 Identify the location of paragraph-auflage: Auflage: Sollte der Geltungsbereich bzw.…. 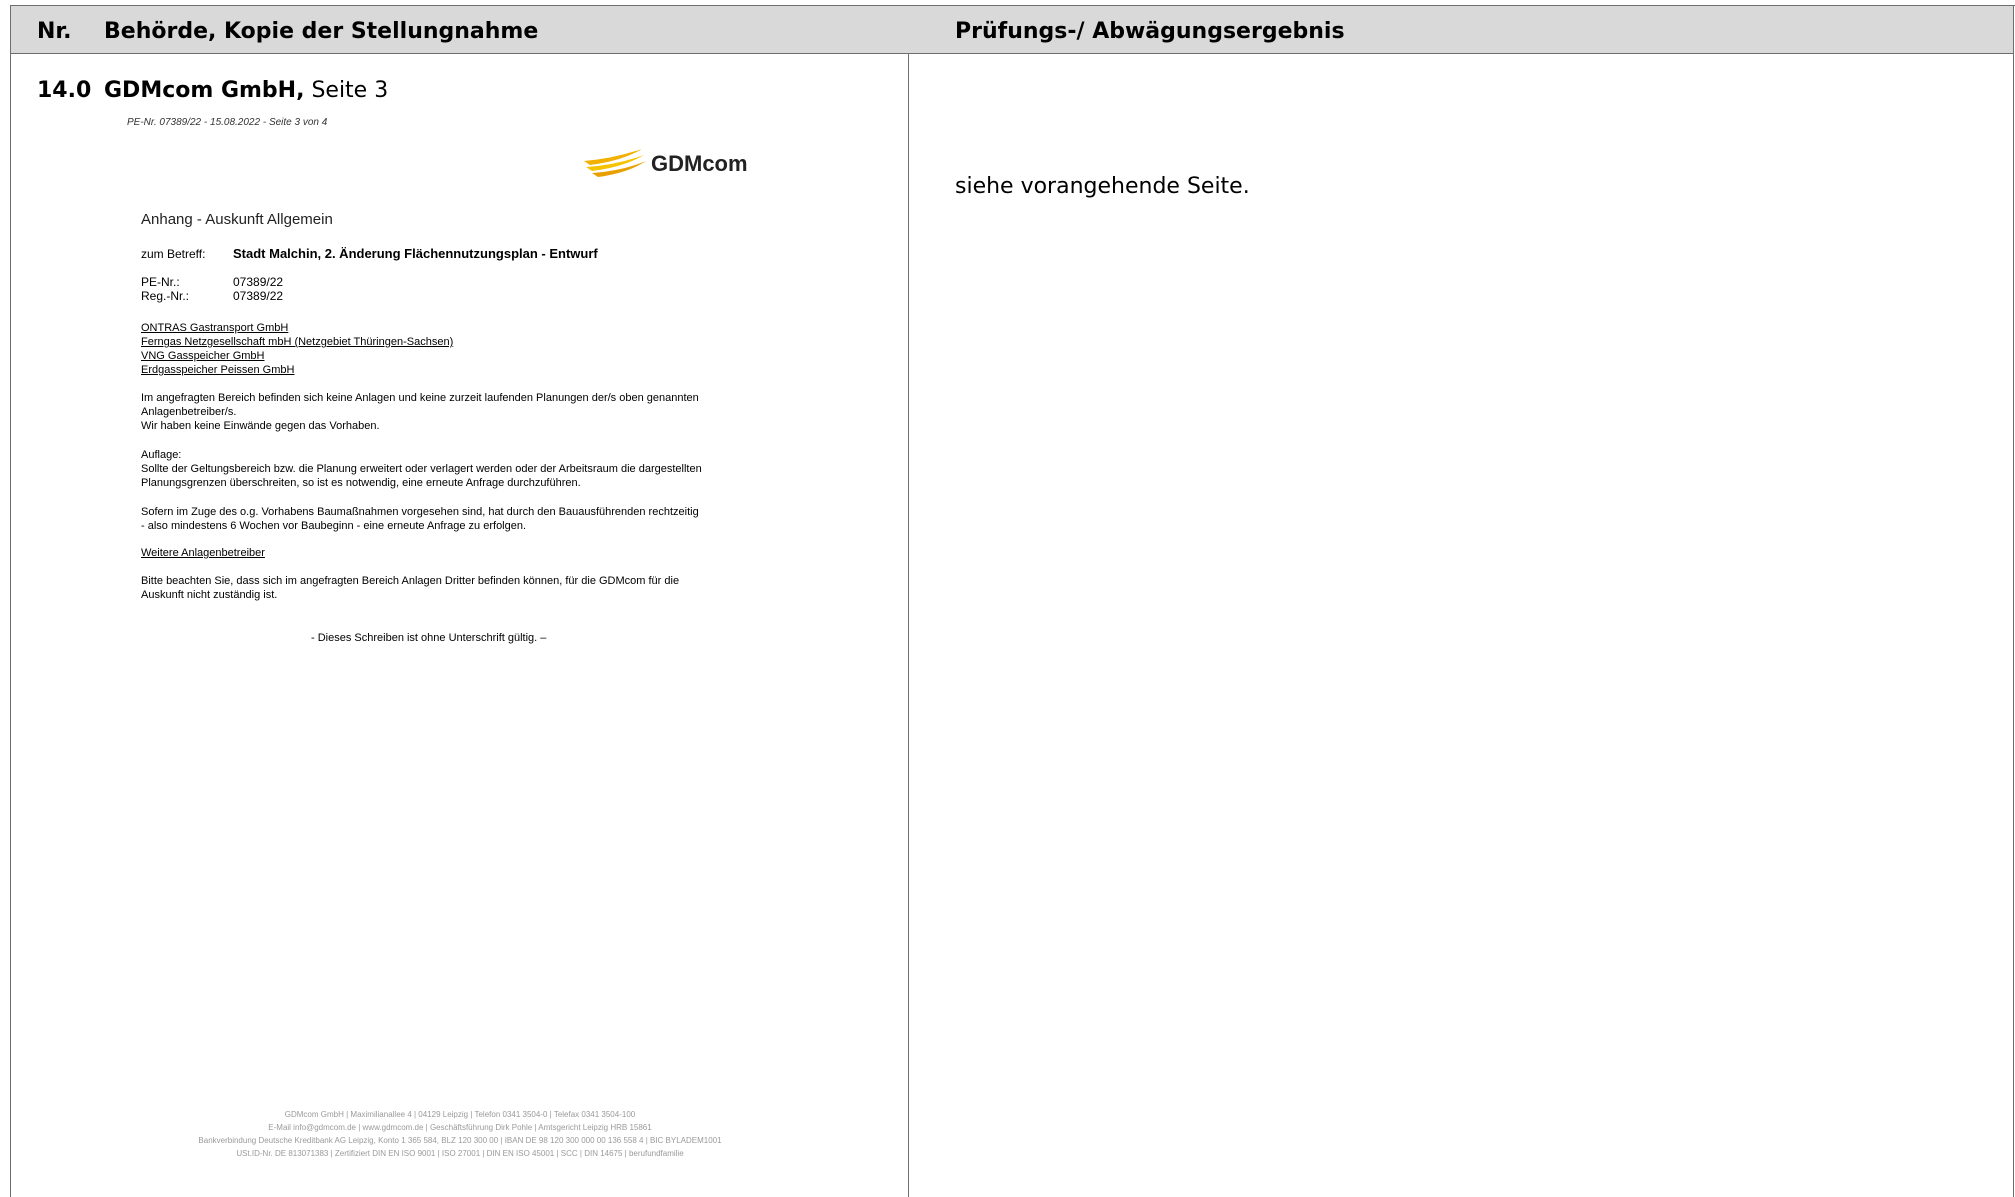
(421, 469).